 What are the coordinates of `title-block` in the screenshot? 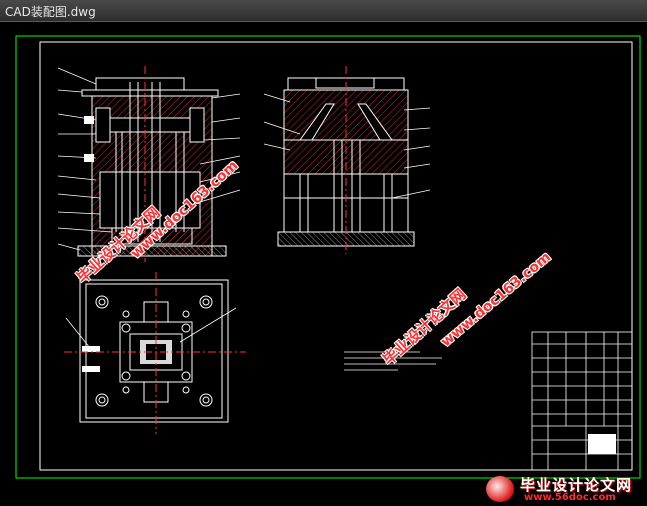 It's located at (582, 401).